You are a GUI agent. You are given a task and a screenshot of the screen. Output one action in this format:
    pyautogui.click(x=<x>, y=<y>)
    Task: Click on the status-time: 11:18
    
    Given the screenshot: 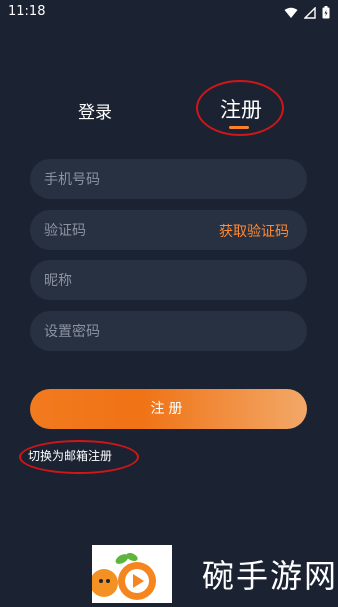 What is the action you would take?
    pyautogui.click(x=27, y=11)
    